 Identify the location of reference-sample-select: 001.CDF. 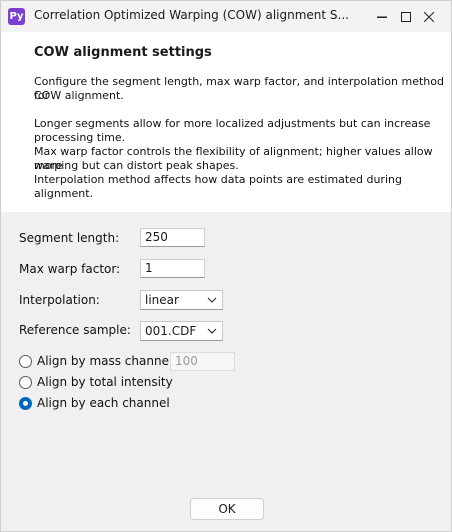
(181, 331).